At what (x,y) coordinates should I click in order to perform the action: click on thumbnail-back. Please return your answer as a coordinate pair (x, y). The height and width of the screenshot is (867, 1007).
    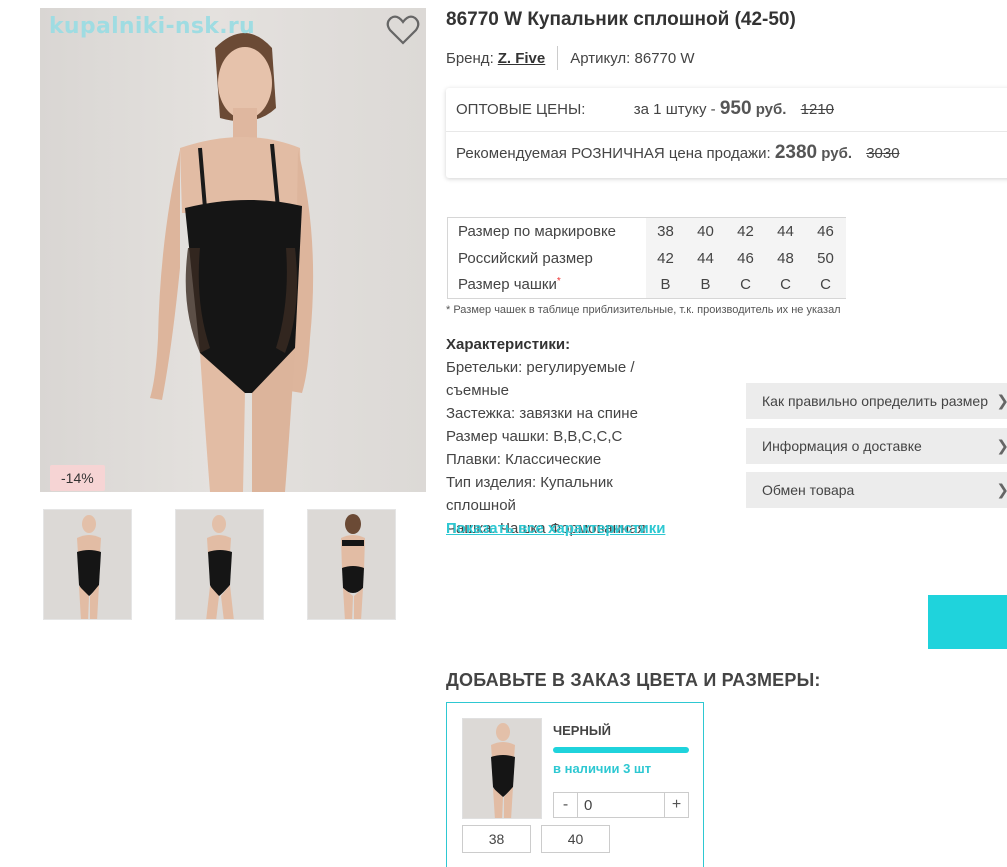
    Looking at the image, I should click on (351, 564).